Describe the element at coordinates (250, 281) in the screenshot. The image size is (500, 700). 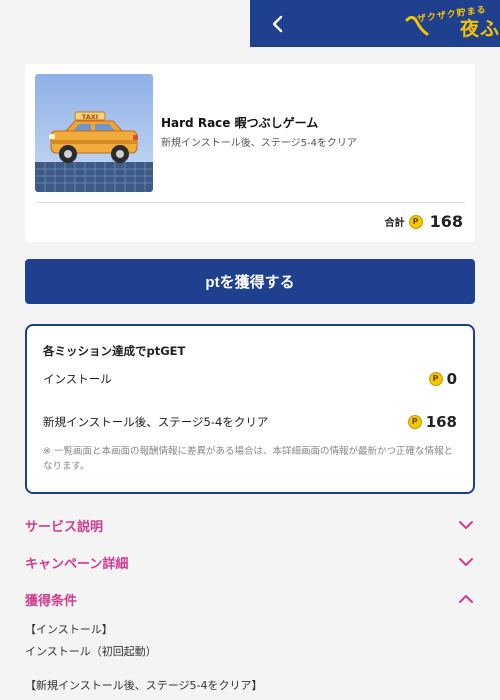
I see `get-points-button: ptを獲得する` at that location.